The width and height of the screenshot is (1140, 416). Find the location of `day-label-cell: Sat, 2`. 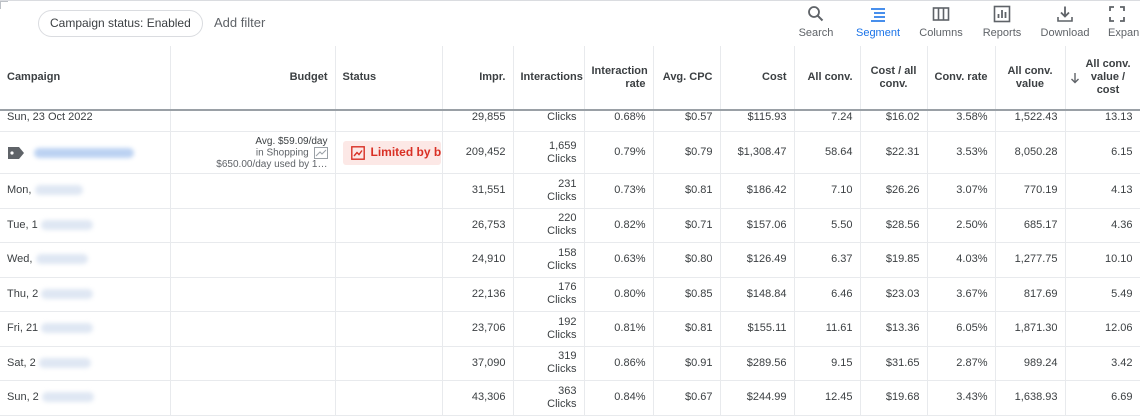

day-label-cell: Sat, 2 is located at coordinates (85, 363).